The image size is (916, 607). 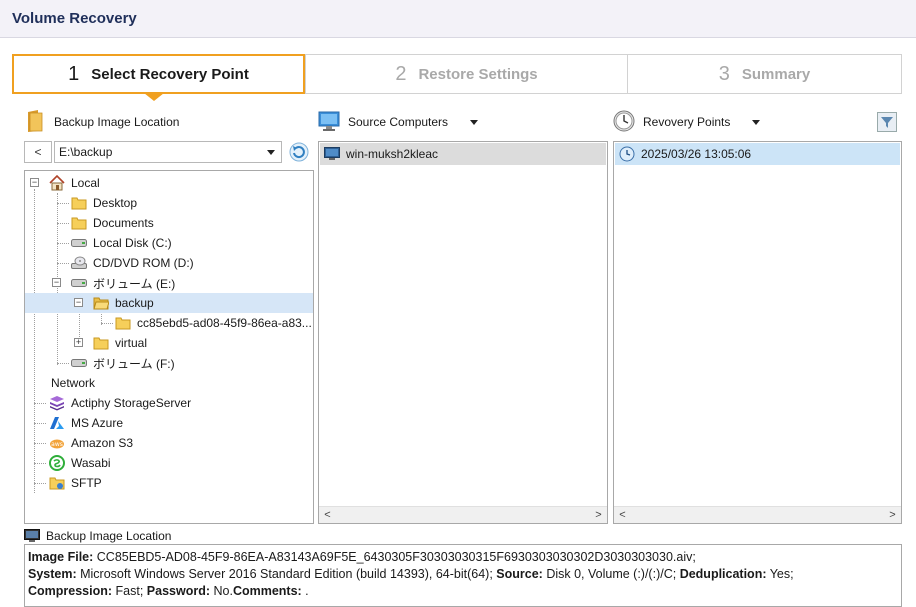 I want to click on step-number: 1, so click(x=74, y=73).